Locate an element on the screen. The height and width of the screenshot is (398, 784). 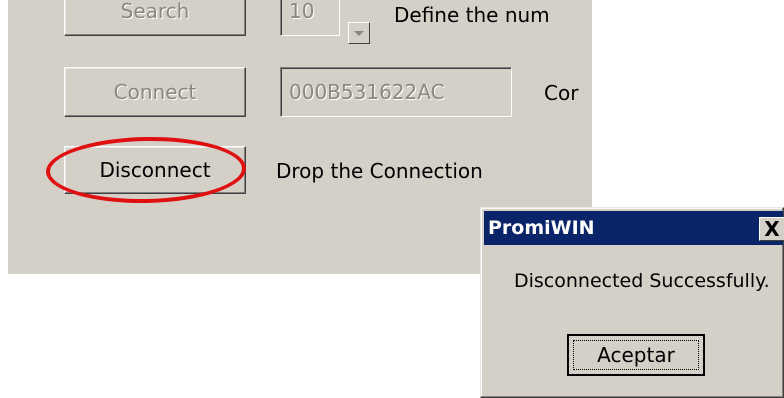
dialog-message: Disconnected Successfully. is located at coordinates (642, 281).